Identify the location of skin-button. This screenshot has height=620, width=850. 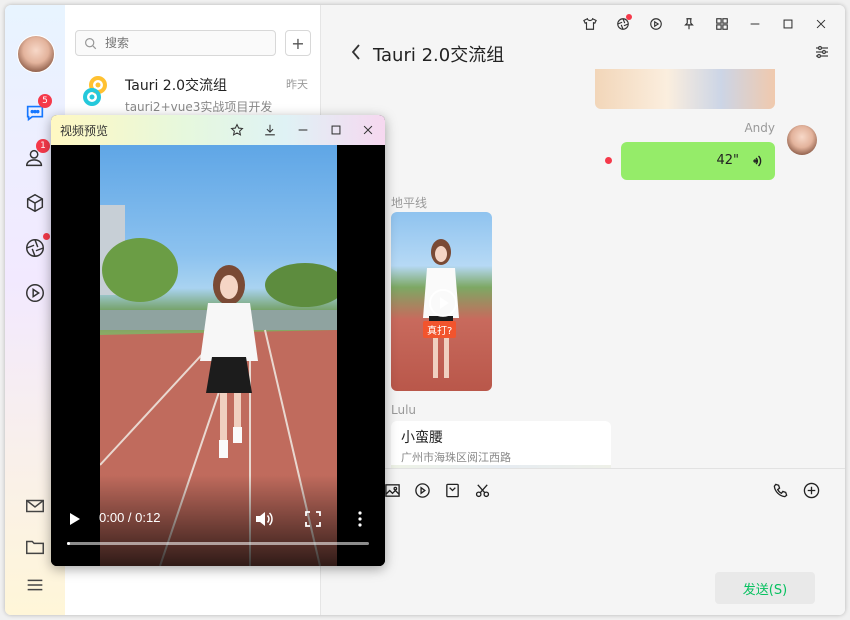
(589, 24).